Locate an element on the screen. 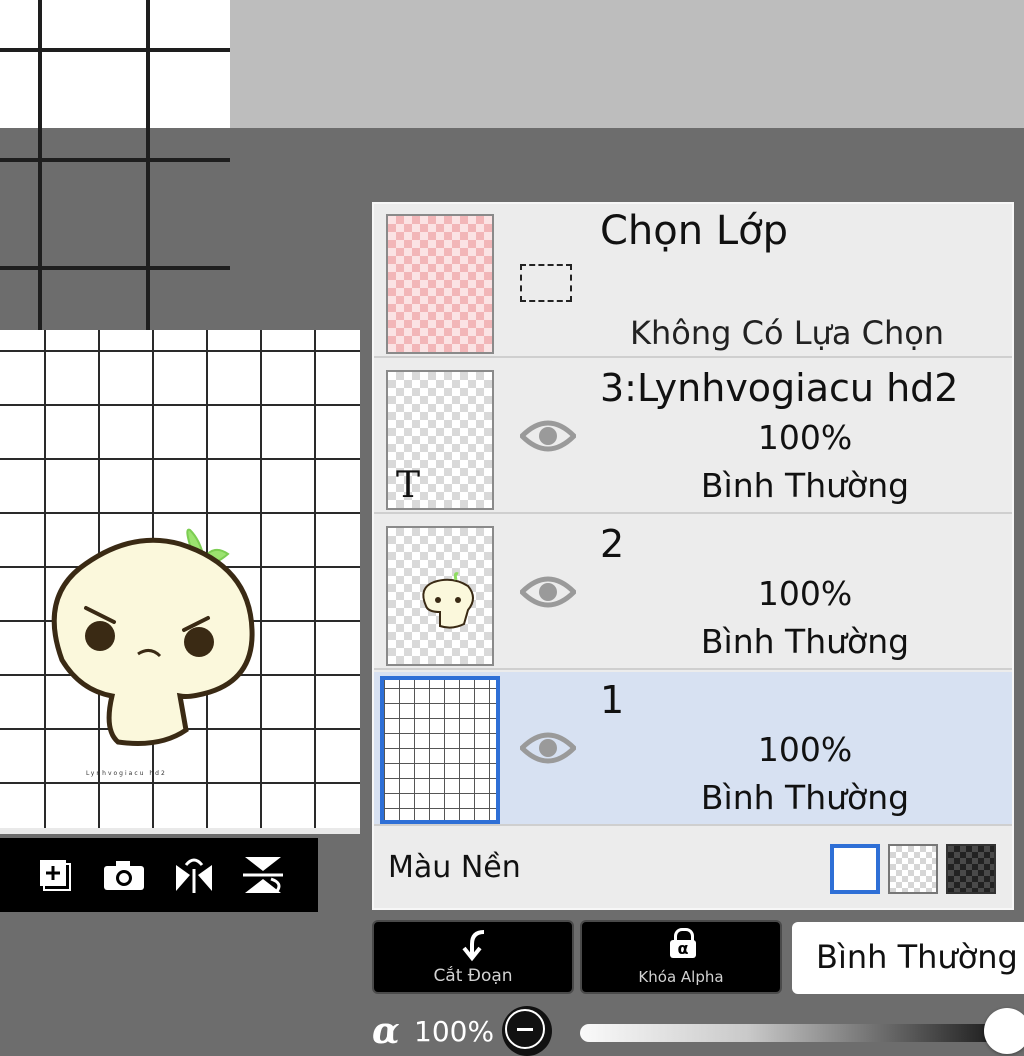 The image size is (1024, 1056). layer-row-selected: 1 100% Bình Thường is located at coordinates (693, 749).